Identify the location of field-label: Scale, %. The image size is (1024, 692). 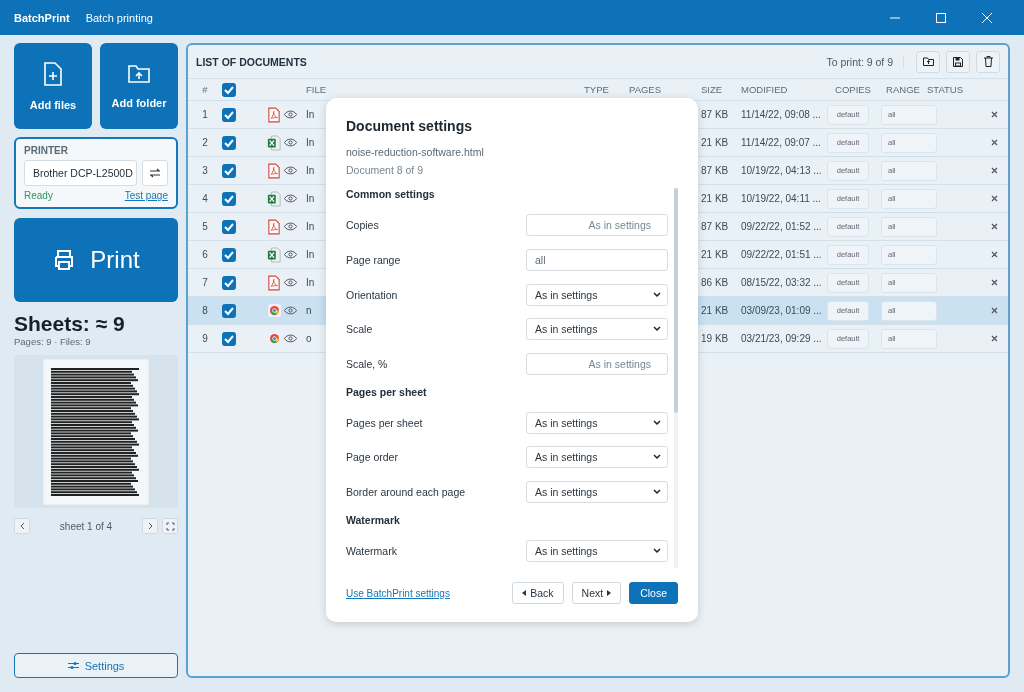
(367, 364).